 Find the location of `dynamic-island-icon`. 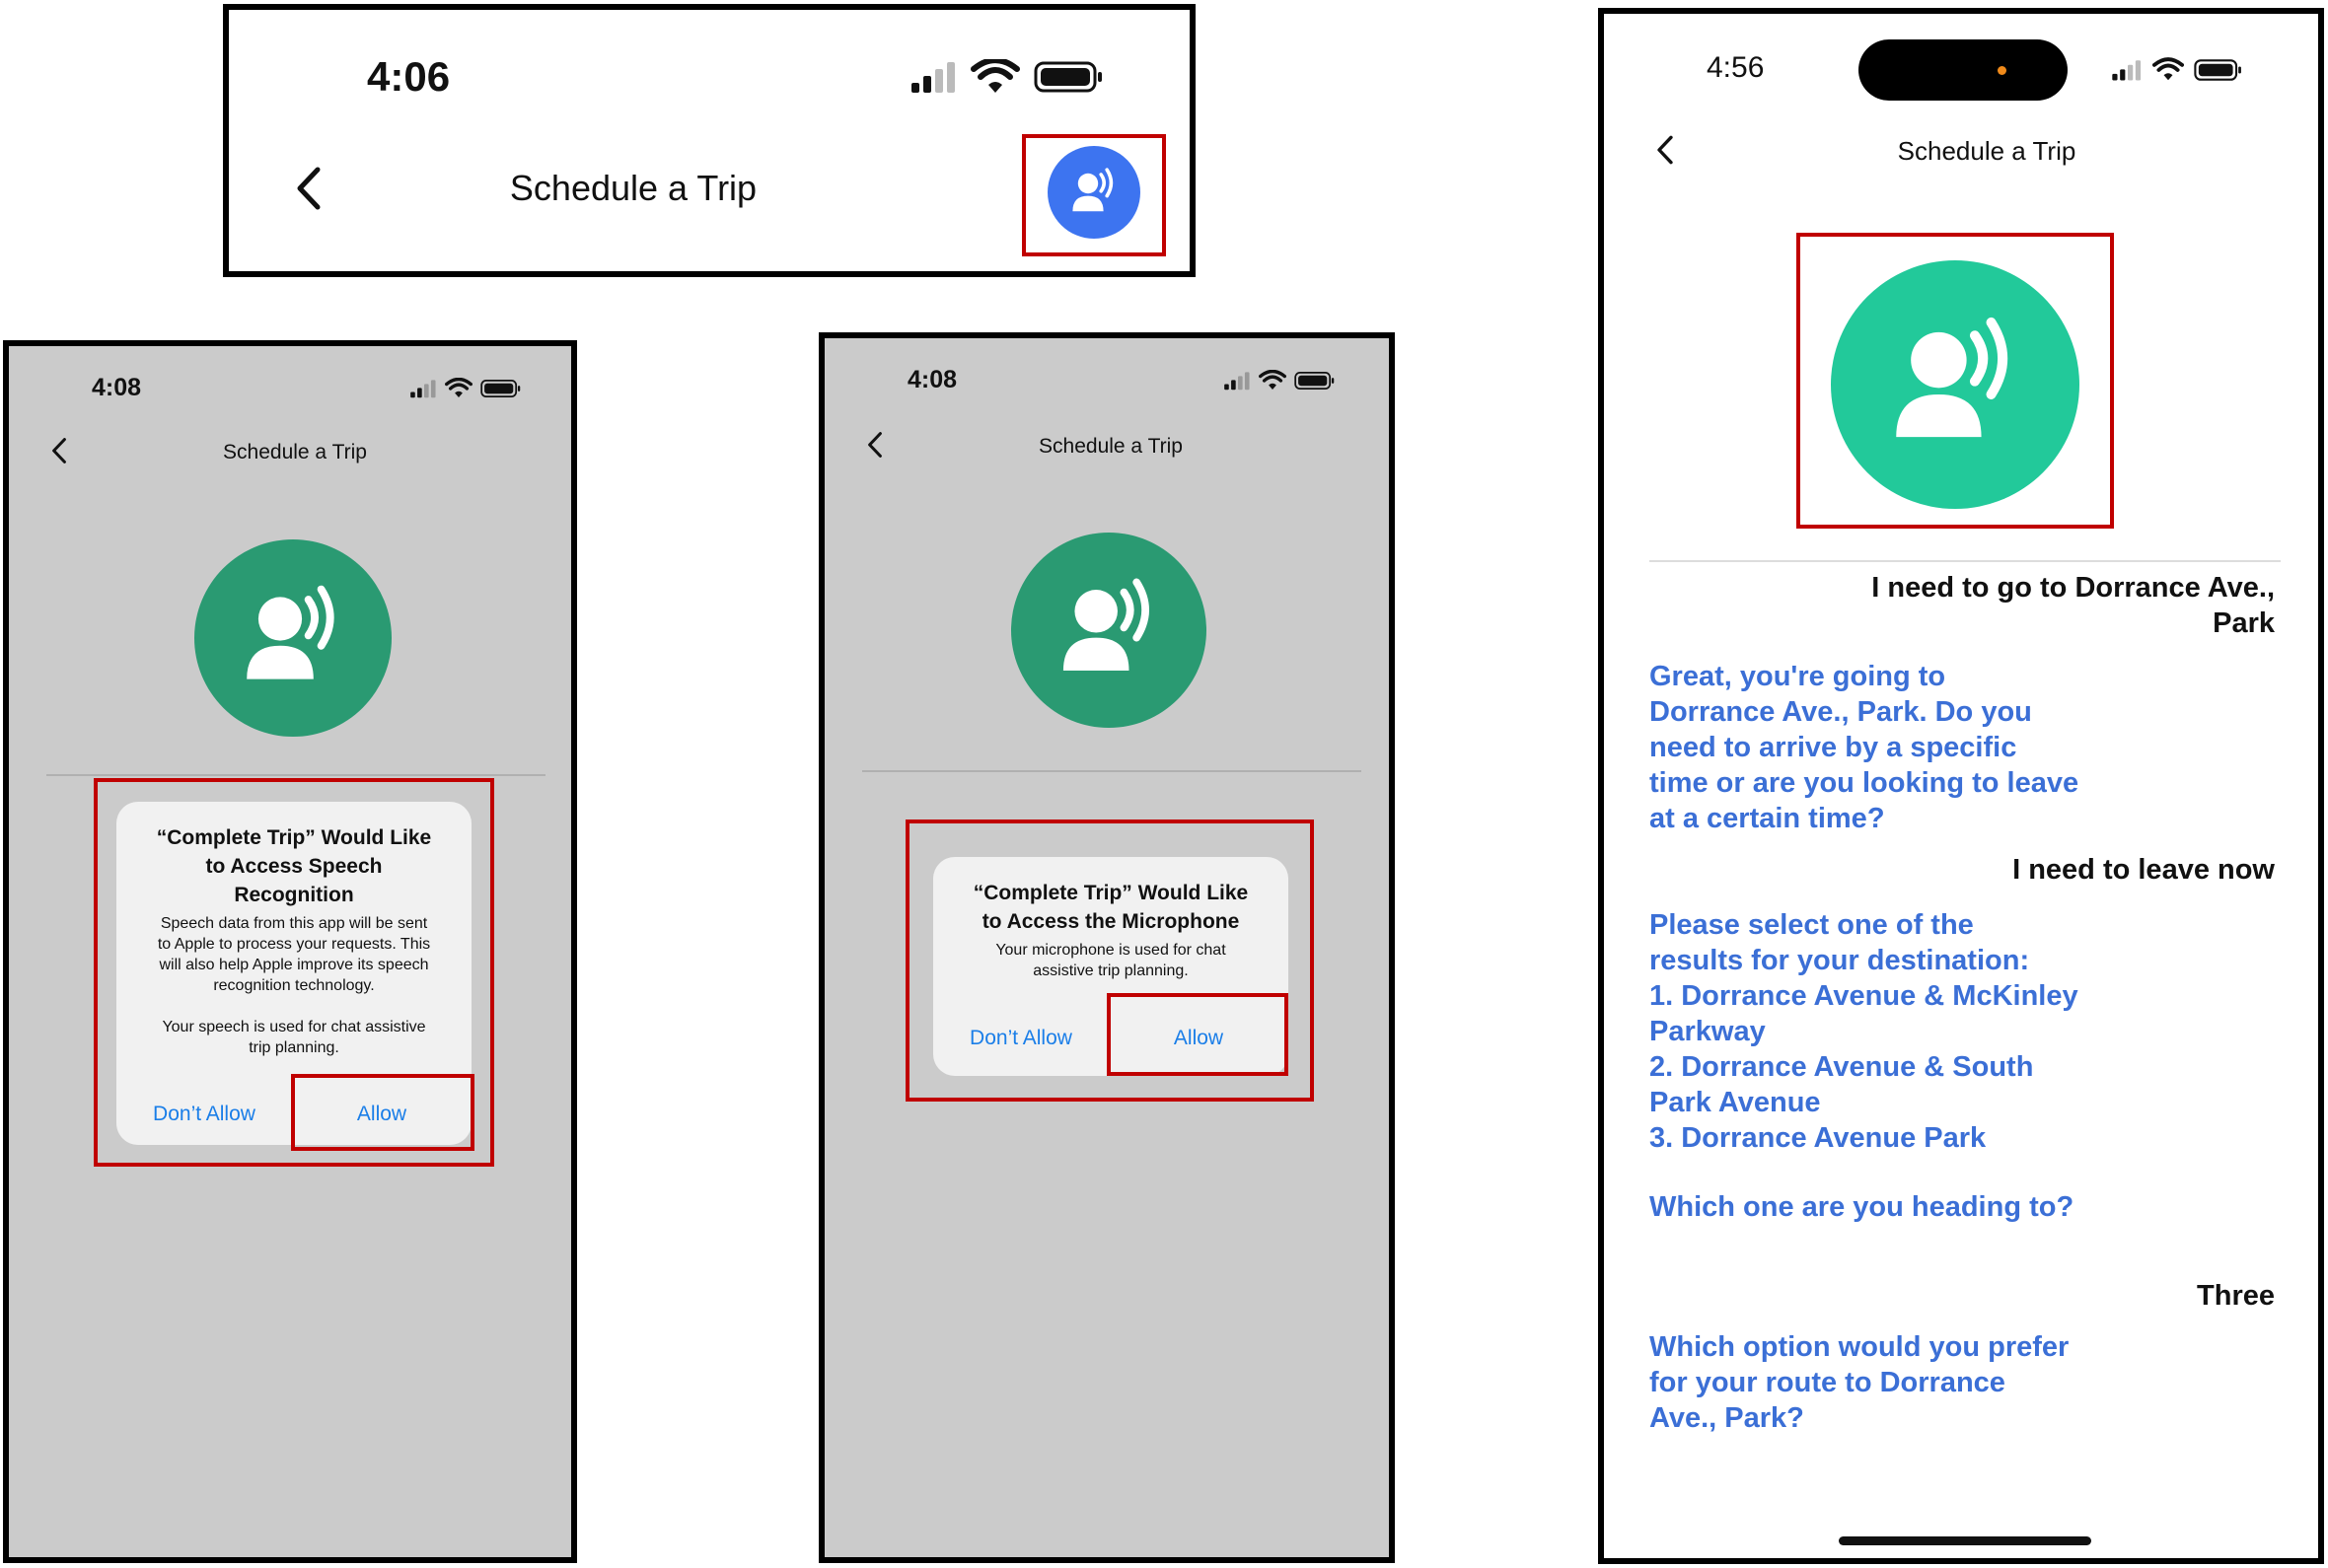

dynamic-island-icon is located at coordinates (1963, 70).